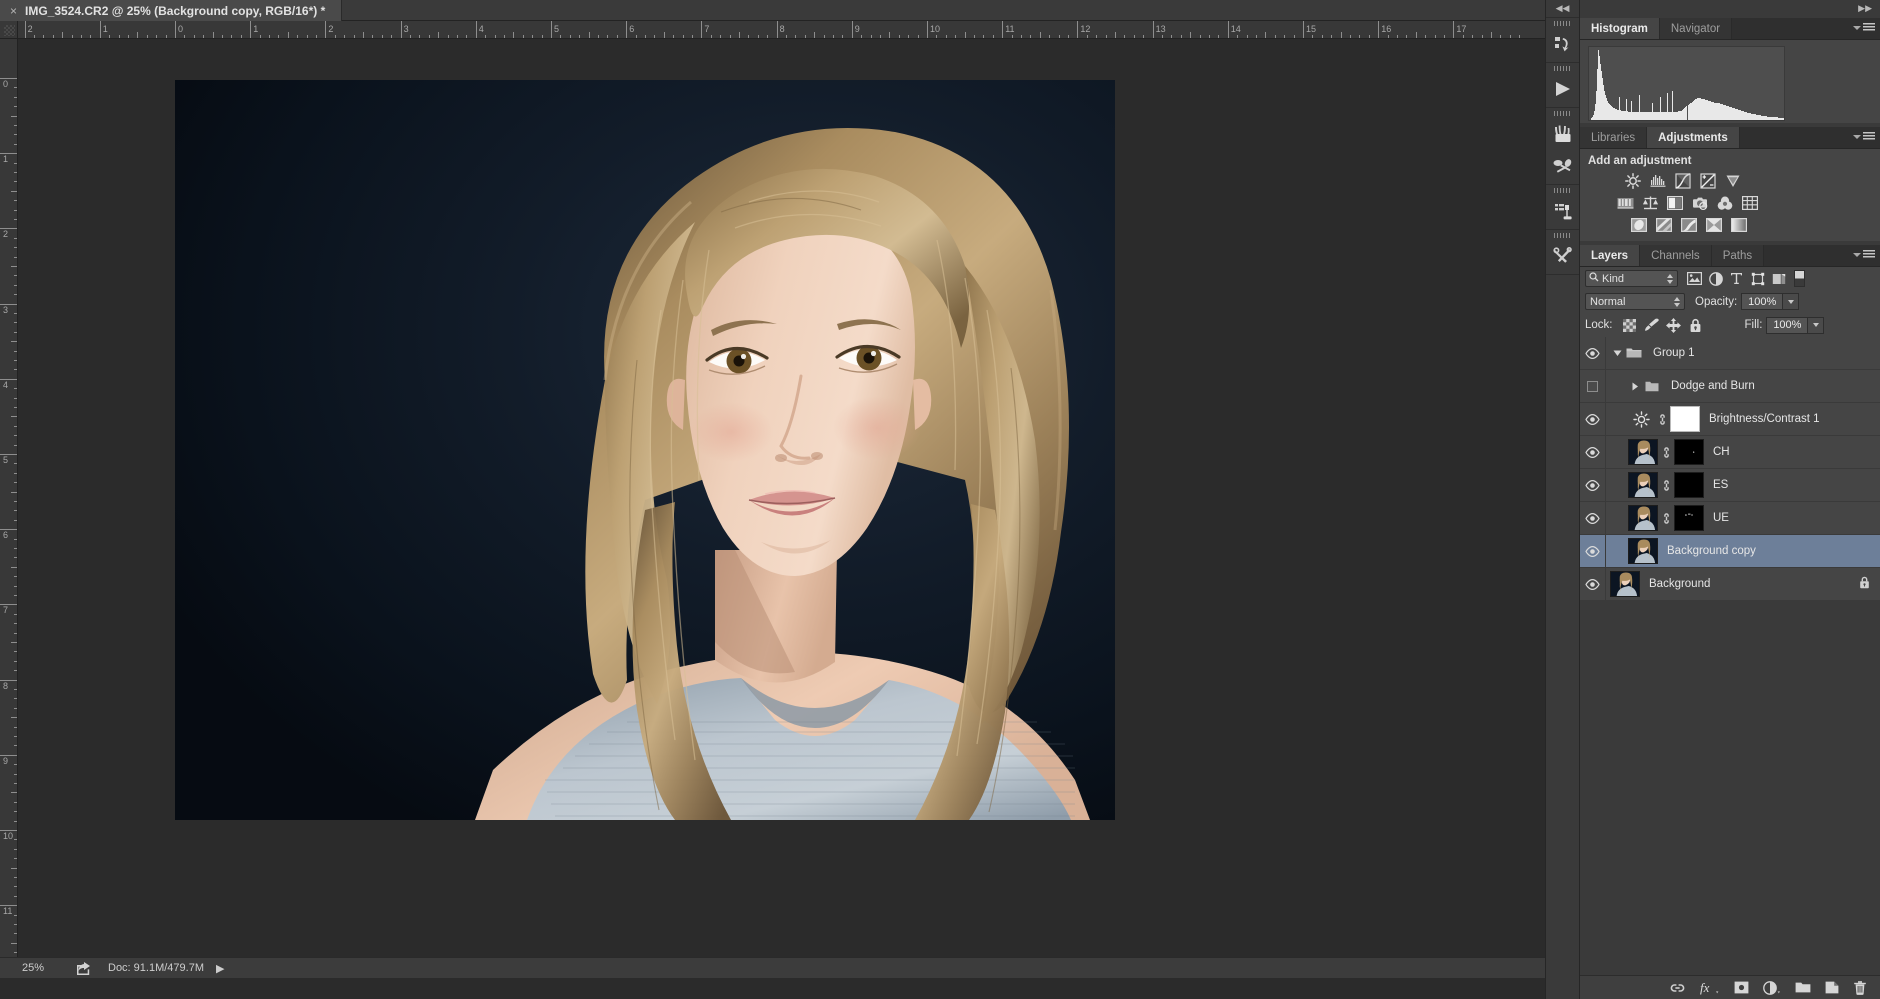  Describe the element at coordinates (1778, 278) in the screenshot. I see `filter-smart-object-layers-icon` at that location.